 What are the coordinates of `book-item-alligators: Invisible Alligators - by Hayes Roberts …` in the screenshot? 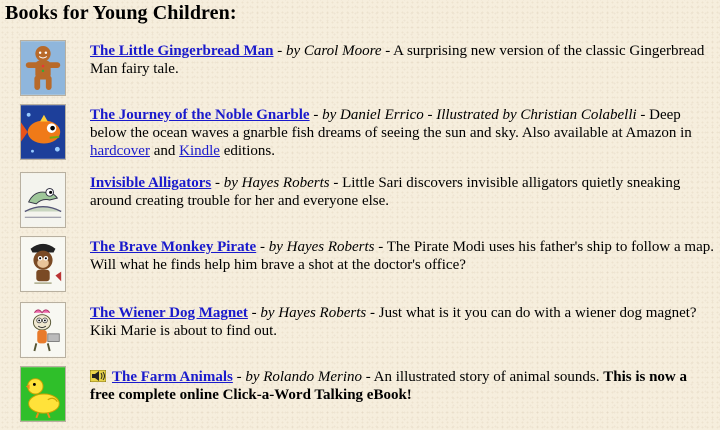 It's located at (370, 202).